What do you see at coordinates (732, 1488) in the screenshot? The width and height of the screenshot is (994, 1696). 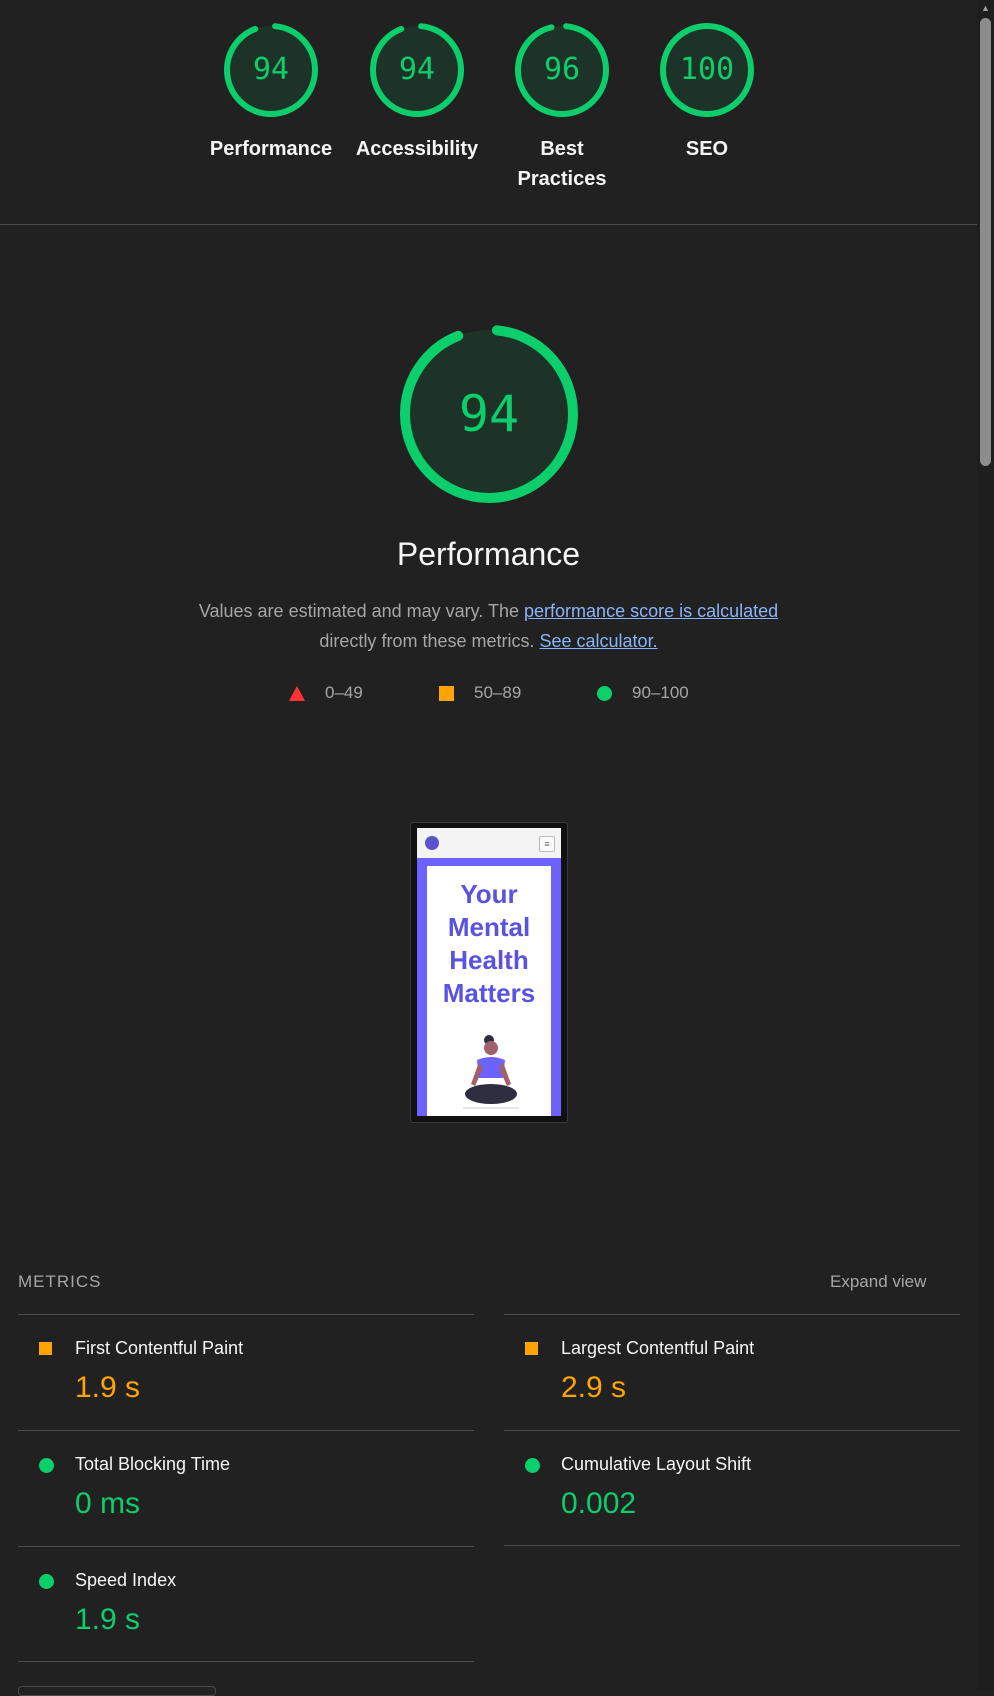 I see `metric-cumulative-layout-shift: Cumulative Layout Shift 0.002` at bounding box center [732, 1488].